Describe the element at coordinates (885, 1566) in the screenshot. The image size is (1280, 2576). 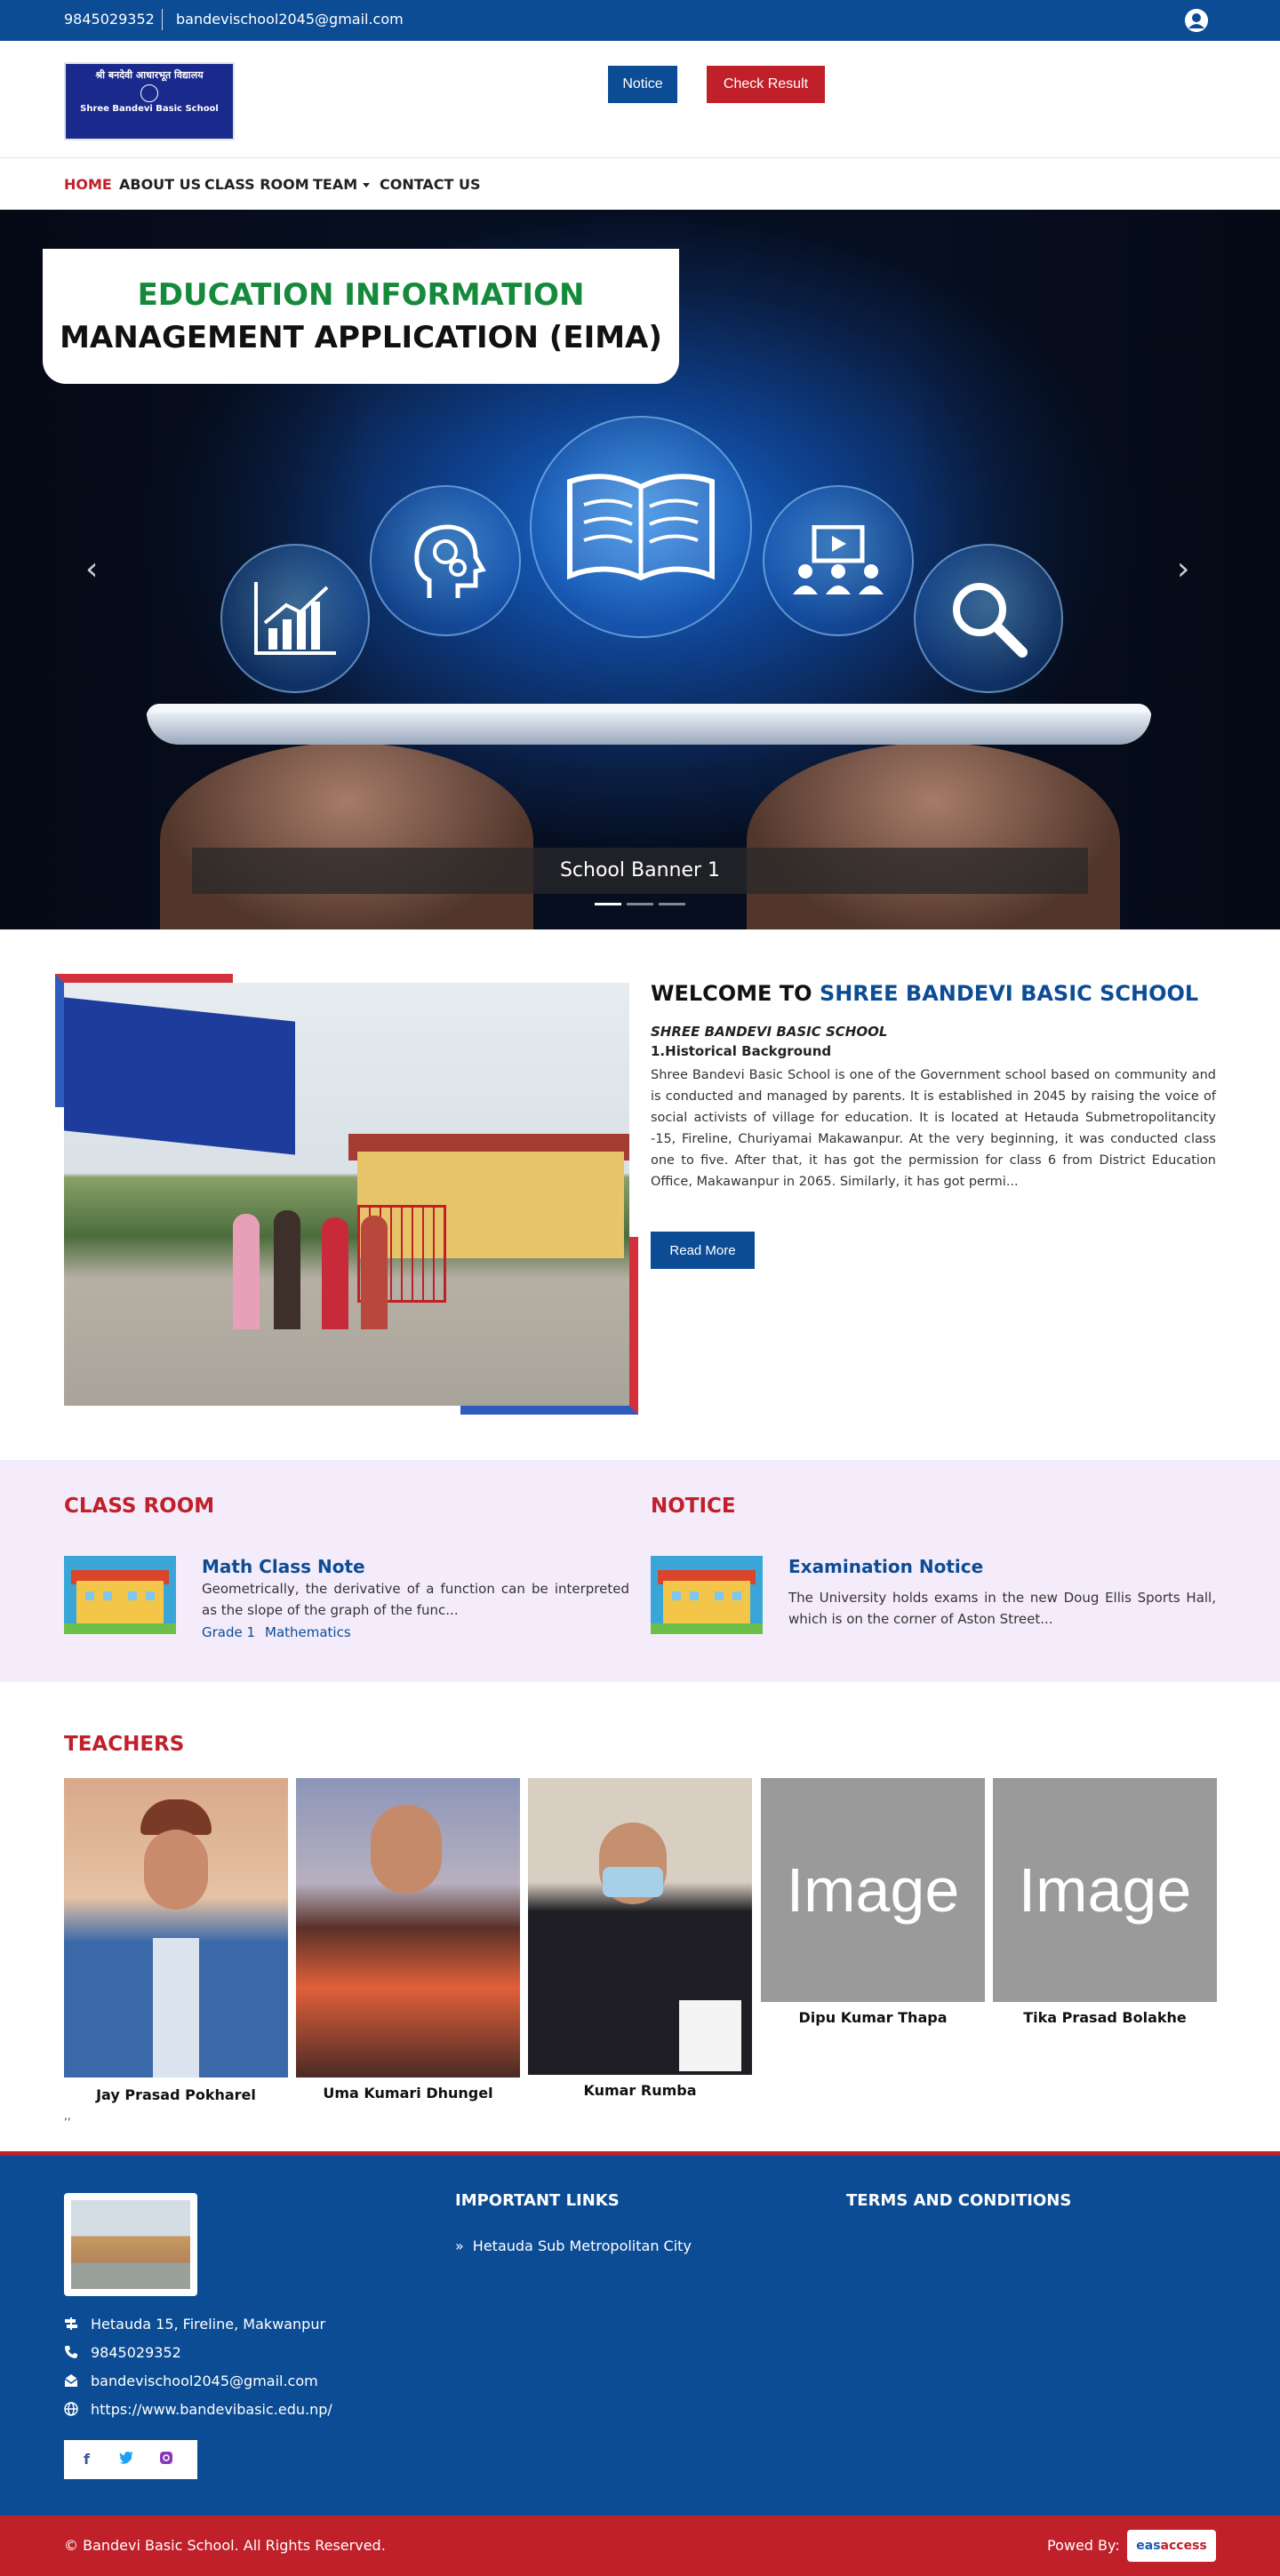
I see `notice-item-title: Examination Notice` at that location.